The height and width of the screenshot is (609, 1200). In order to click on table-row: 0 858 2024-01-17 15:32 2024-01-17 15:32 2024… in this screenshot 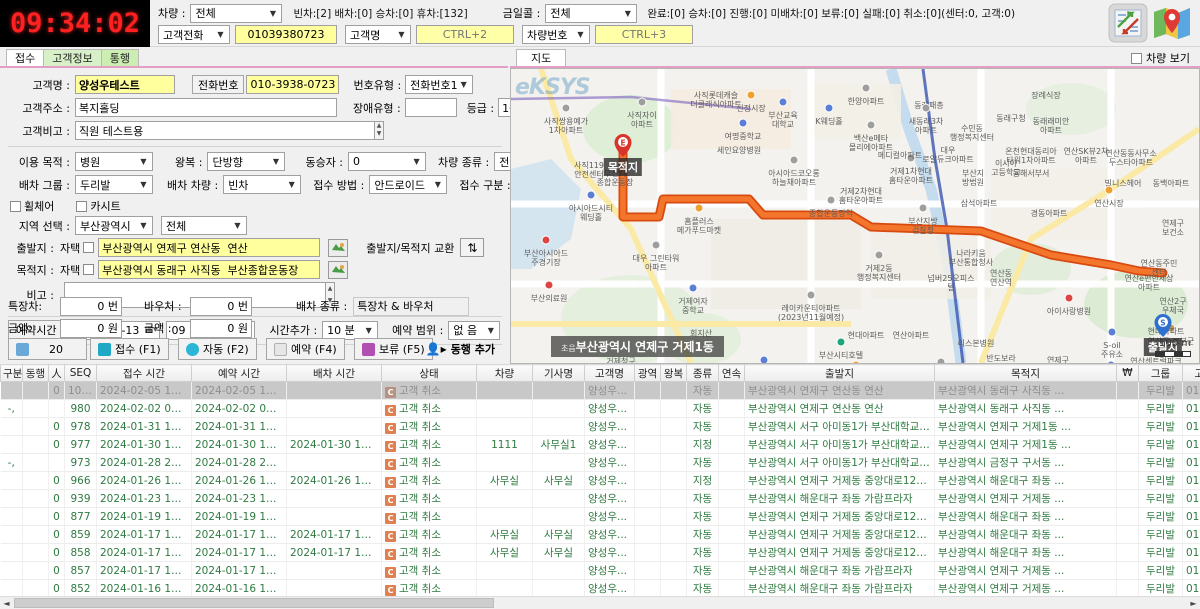, I will do `click(600, 552)`.